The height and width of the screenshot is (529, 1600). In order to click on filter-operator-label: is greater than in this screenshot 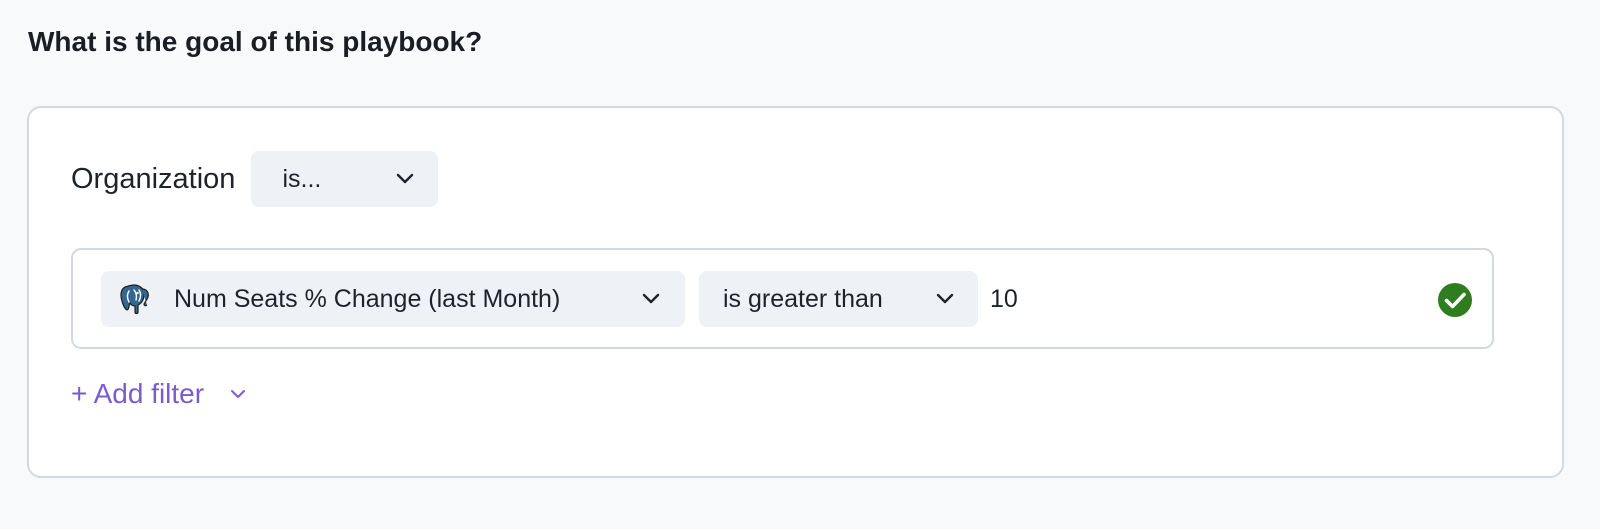, I will do `click(803, 298)`.